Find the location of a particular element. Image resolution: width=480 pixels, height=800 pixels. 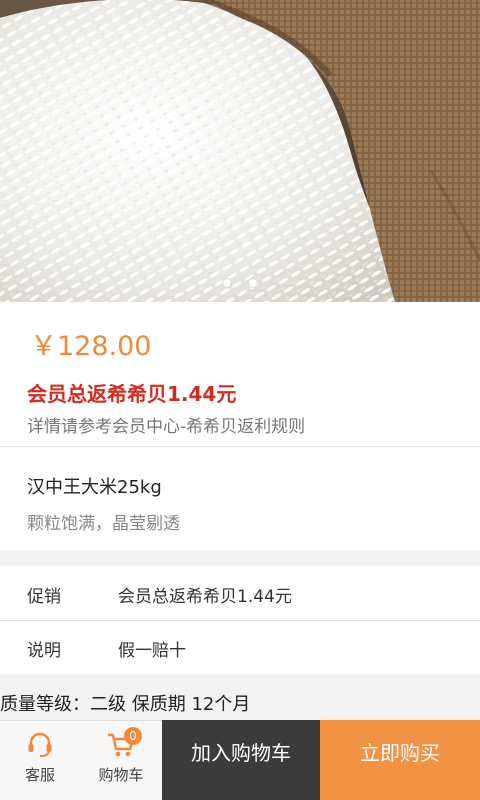

info-value: 假一赔十 is located at coordinates (152, 651).